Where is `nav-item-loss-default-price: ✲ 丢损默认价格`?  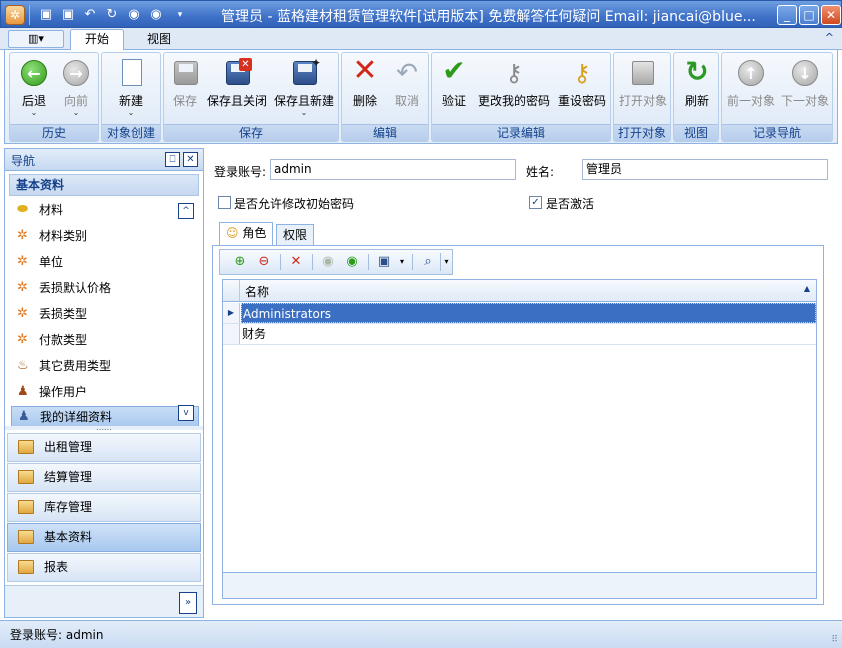 nav-item-loss-default-price: ✲ 丢损默认价格 is located at coordinates (105, 288).